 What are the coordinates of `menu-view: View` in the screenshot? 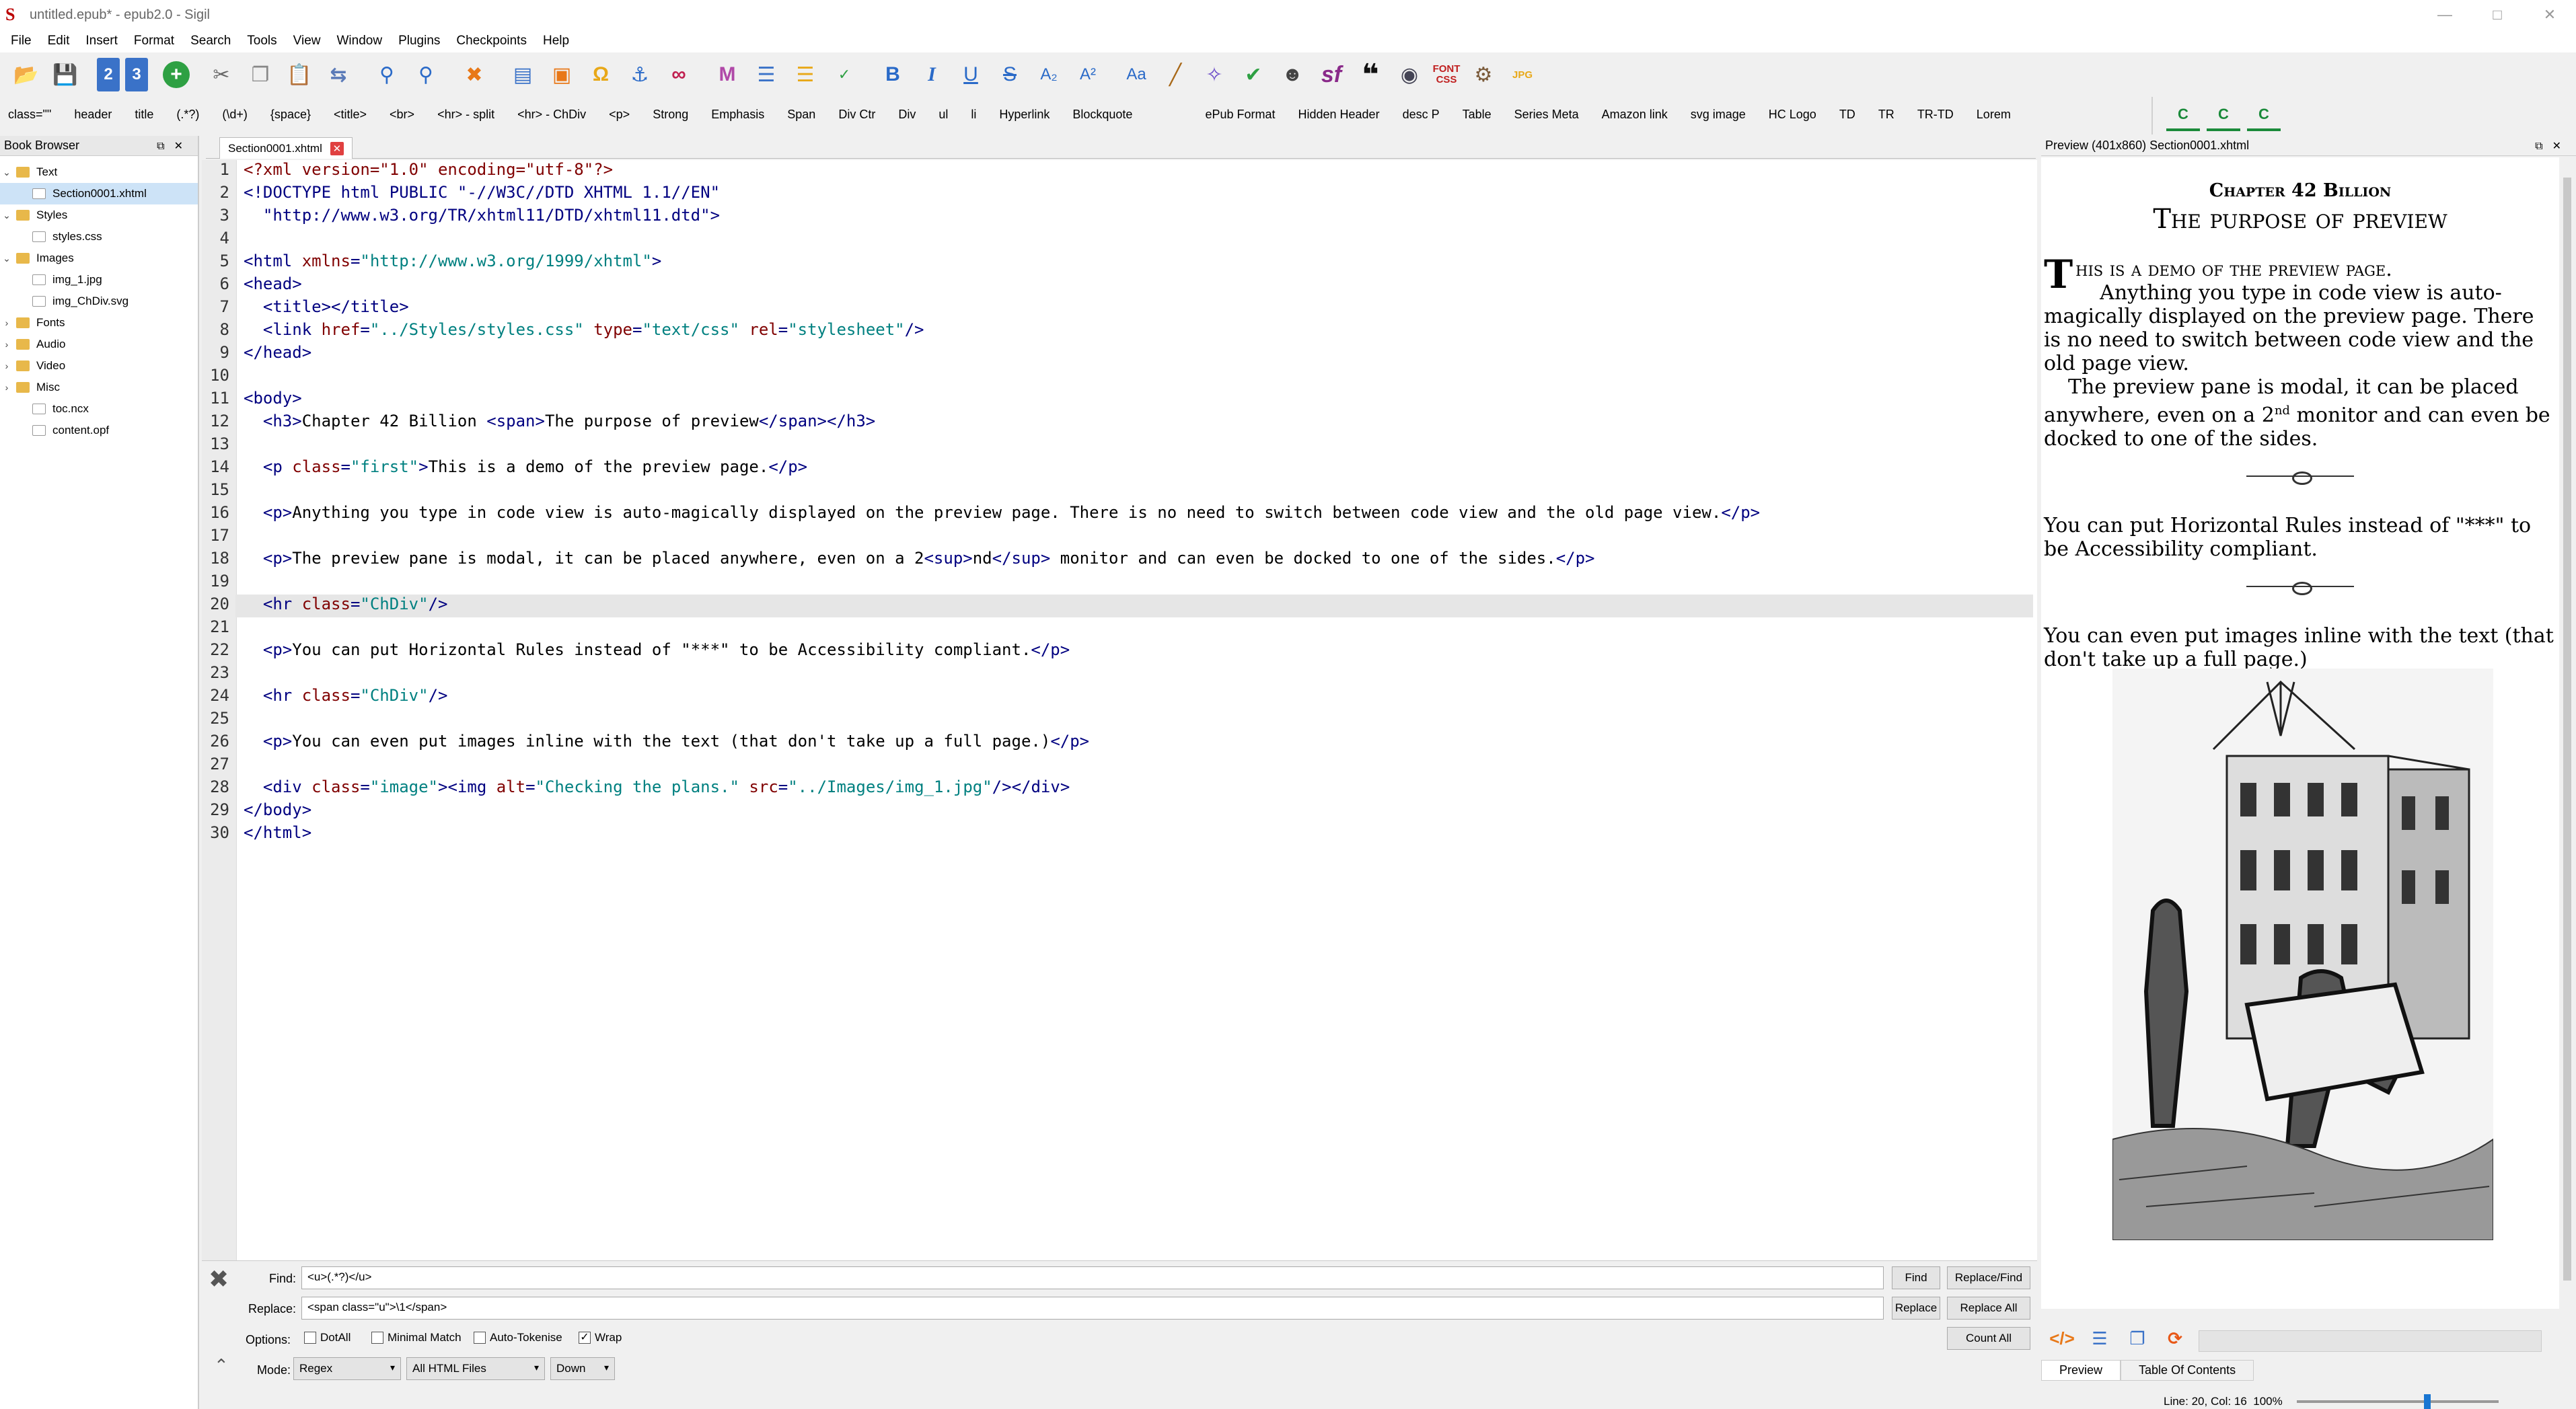 It's located at (308, 41).